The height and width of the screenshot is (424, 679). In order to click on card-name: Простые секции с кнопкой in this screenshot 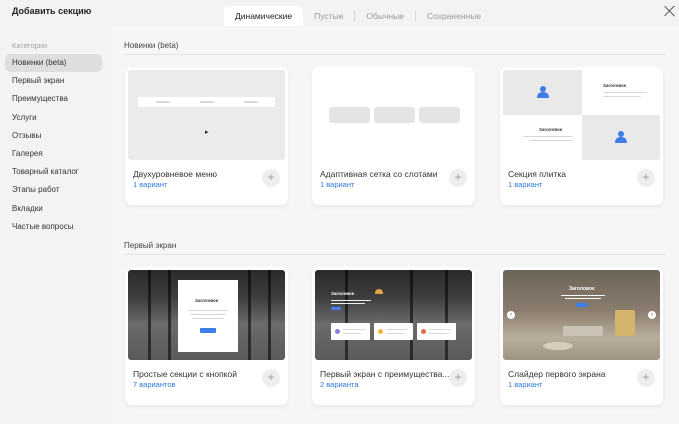, I will do `click(185, 374)`.